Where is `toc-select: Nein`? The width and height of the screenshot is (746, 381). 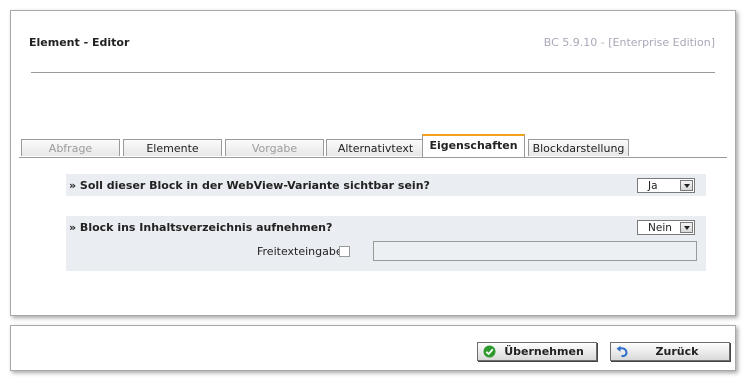
toc-select: Nein is located at coordinates (666, 227).